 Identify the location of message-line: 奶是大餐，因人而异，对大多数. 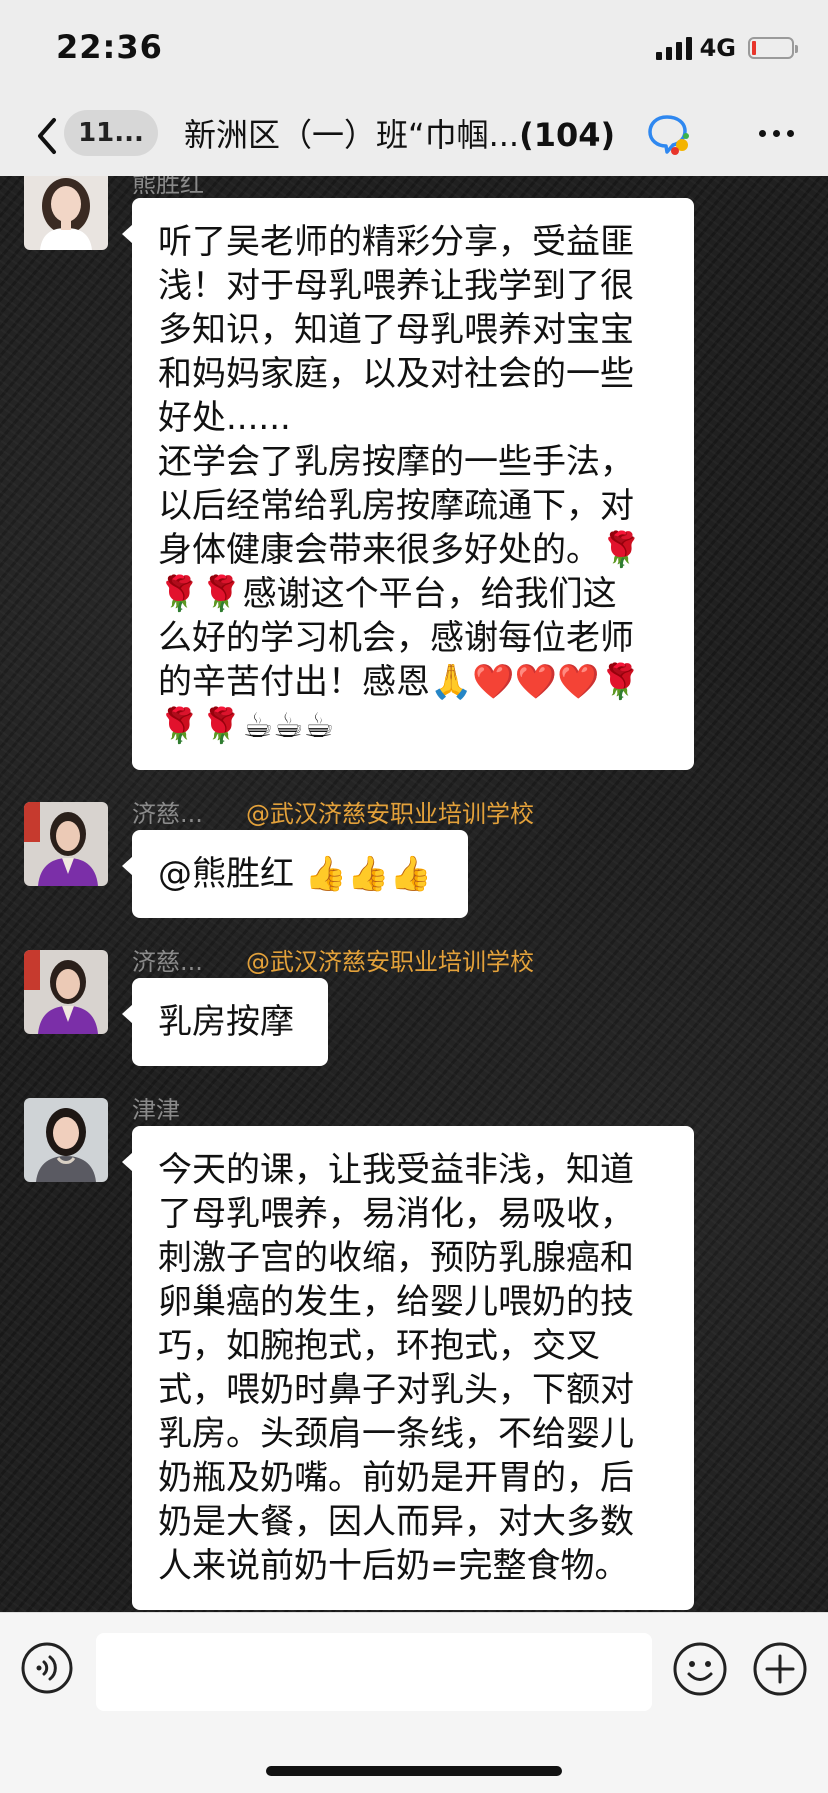
(396, 1522).